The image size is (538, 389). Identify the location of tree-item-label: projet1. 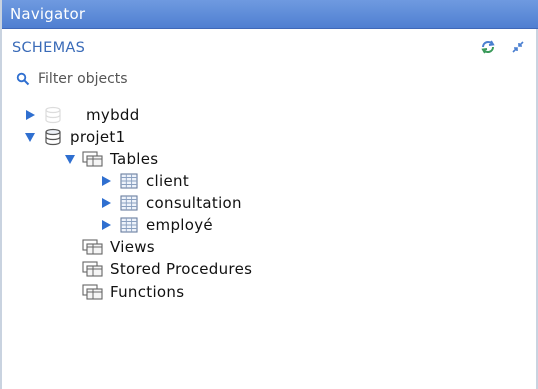
(98, 137).